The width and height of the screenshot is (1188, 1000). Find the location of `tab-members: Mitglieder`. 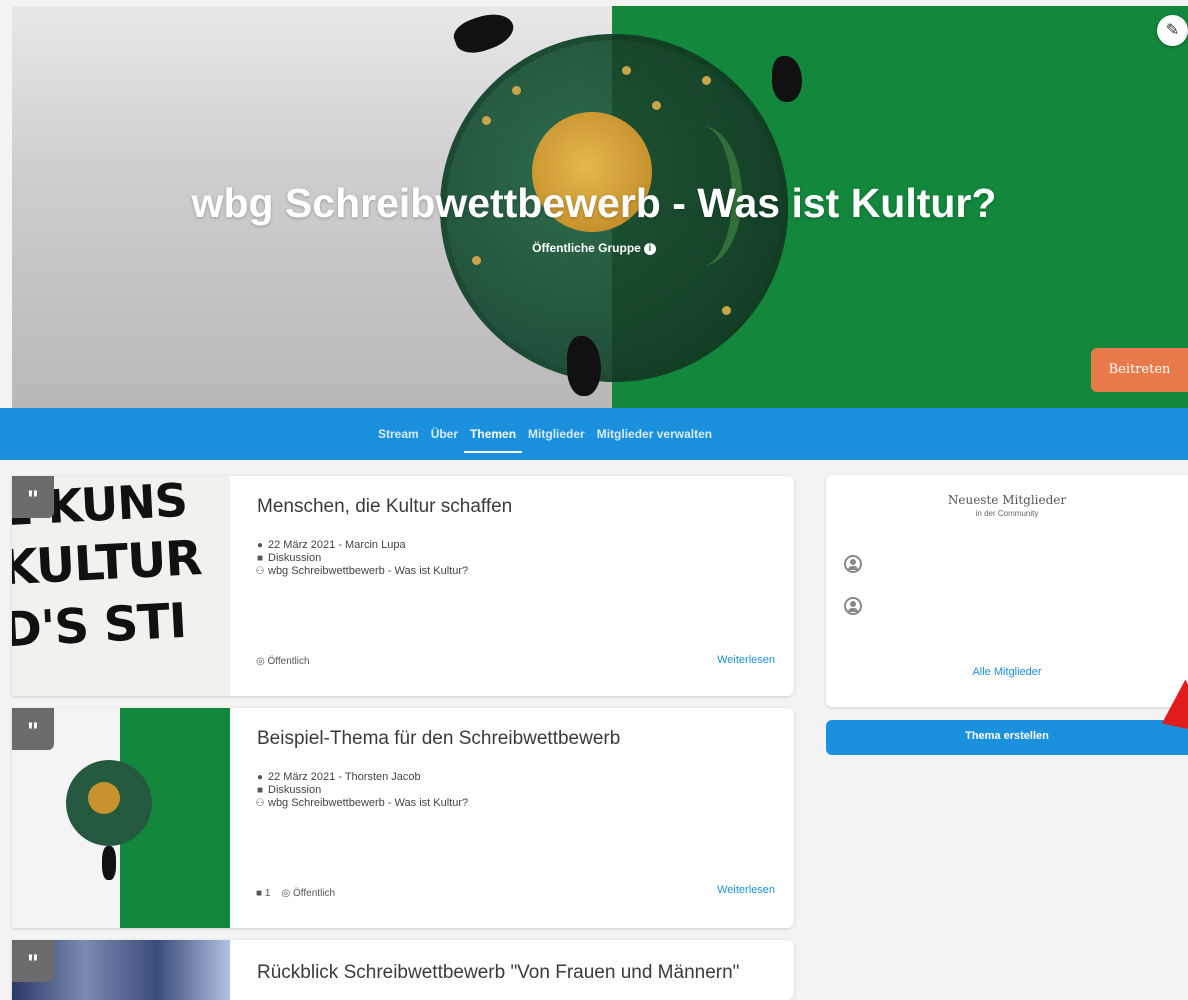

tab-members: Mitglieder is located at coordinates (556, 434).